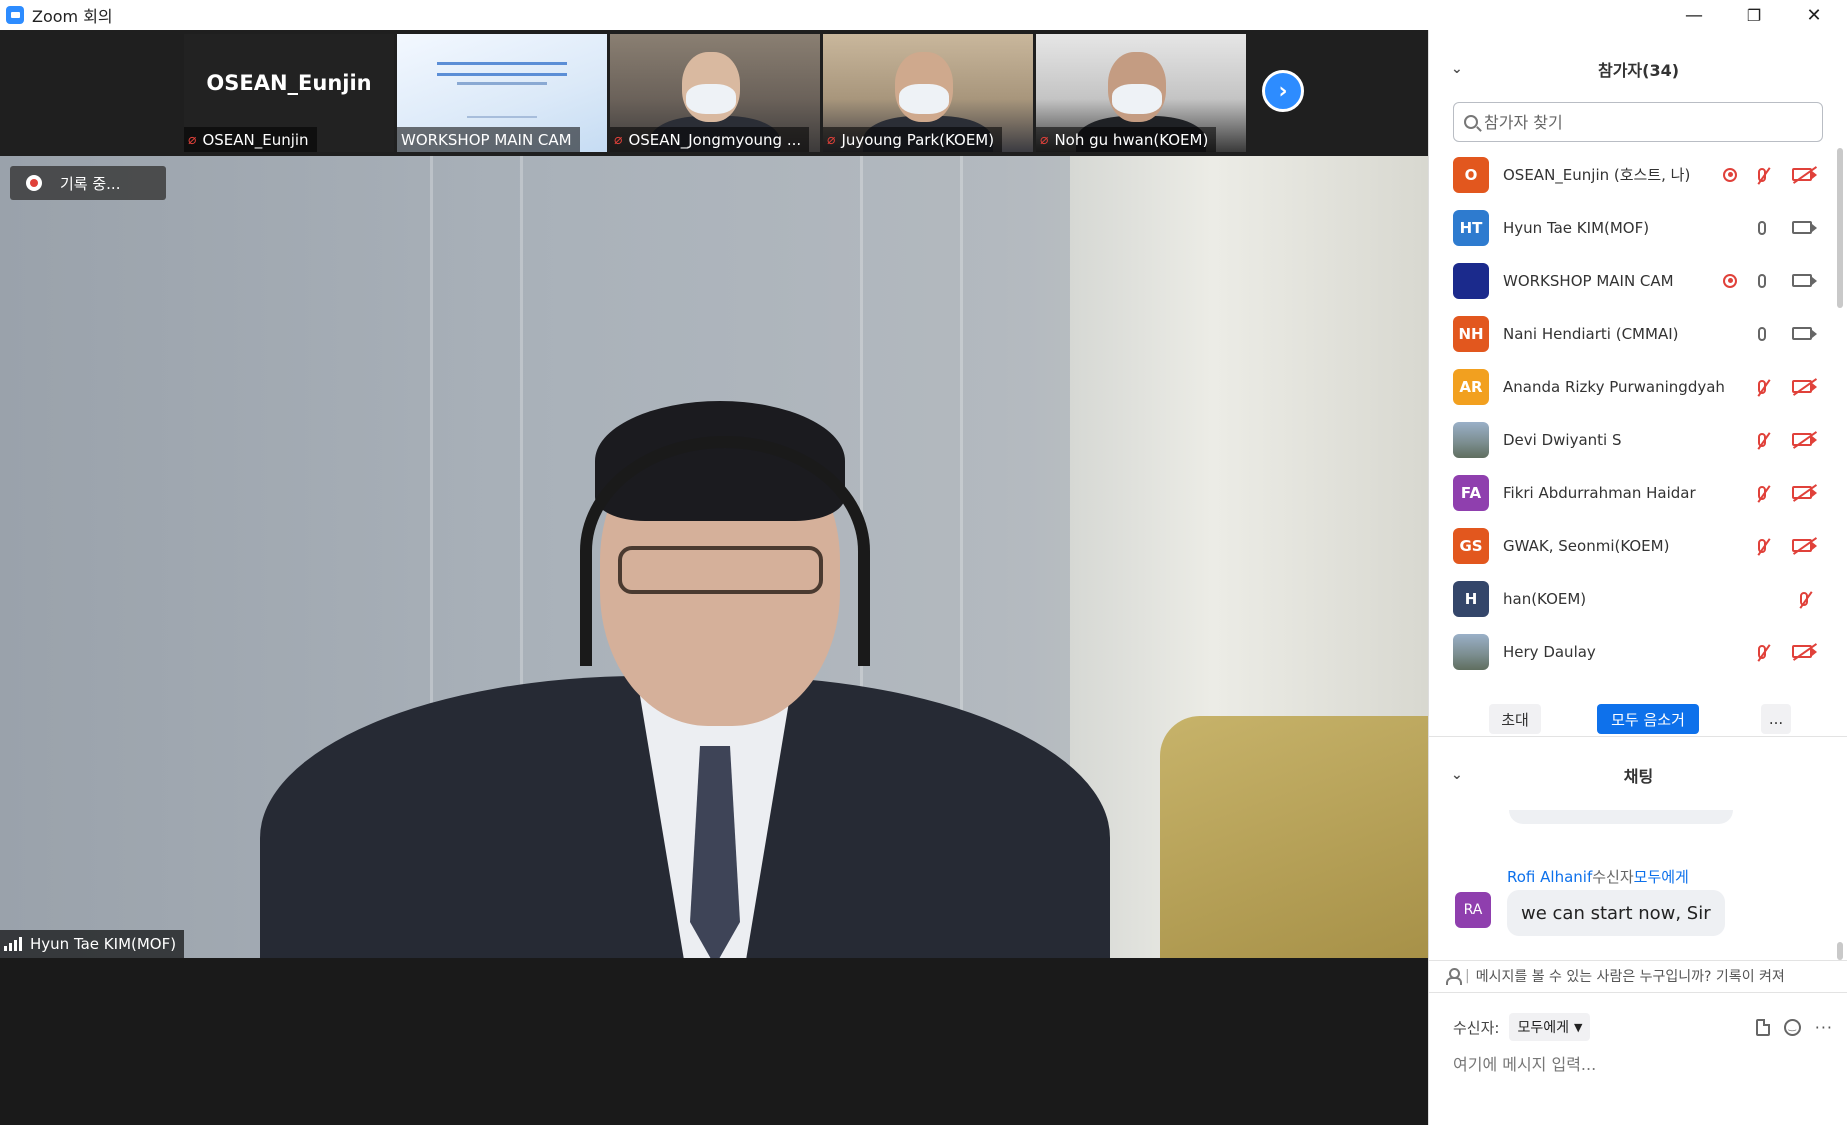 This screenshot has height=1125, width=1847. I want to click on participant-row: AR Ananda Rizky Purwaningdyah, so click(1629, 386).